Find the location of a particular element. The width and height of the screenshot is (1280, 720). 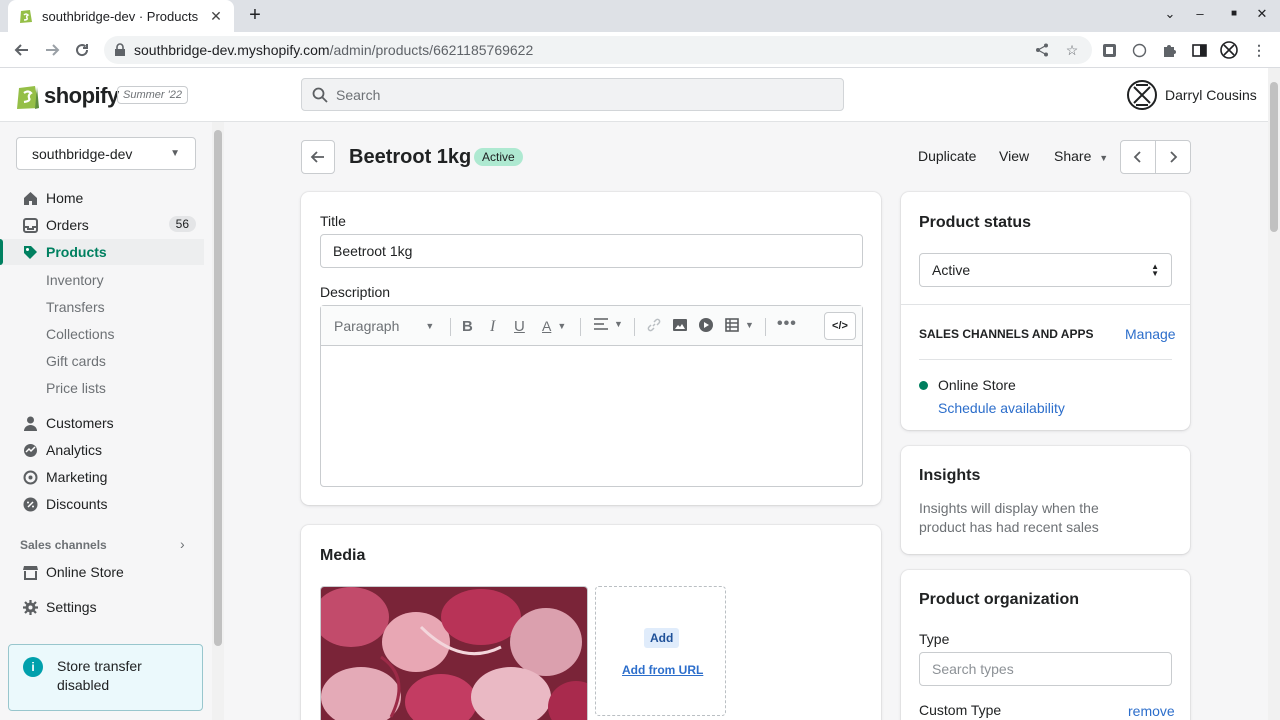

side-panel-icon is located at coordinates (1199, 50).